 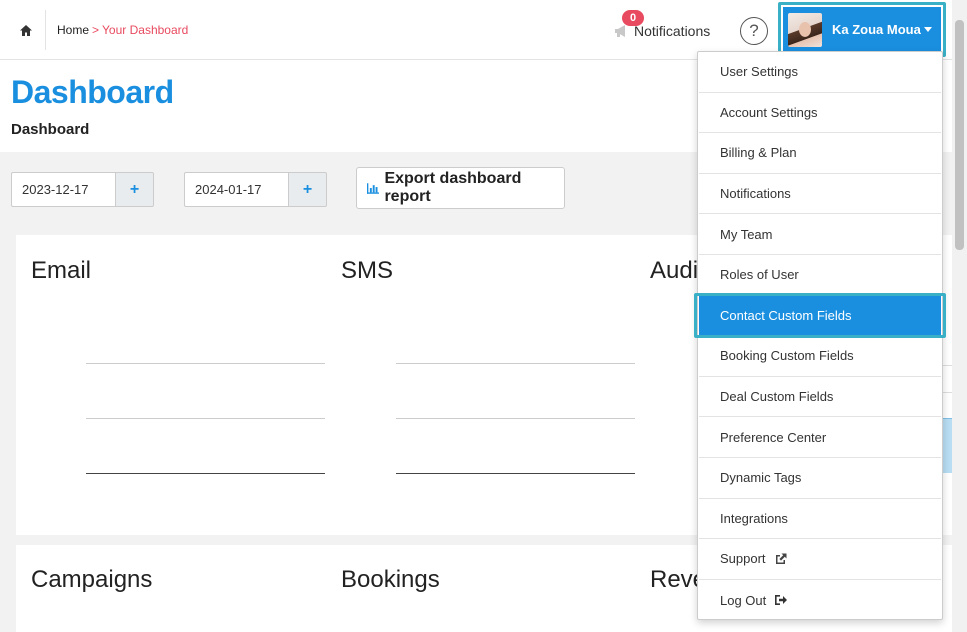 What do you see at coordinates (61, 270) in the screenshot?
I see `email-panel-title: Email` at bounding box center [61, 270].